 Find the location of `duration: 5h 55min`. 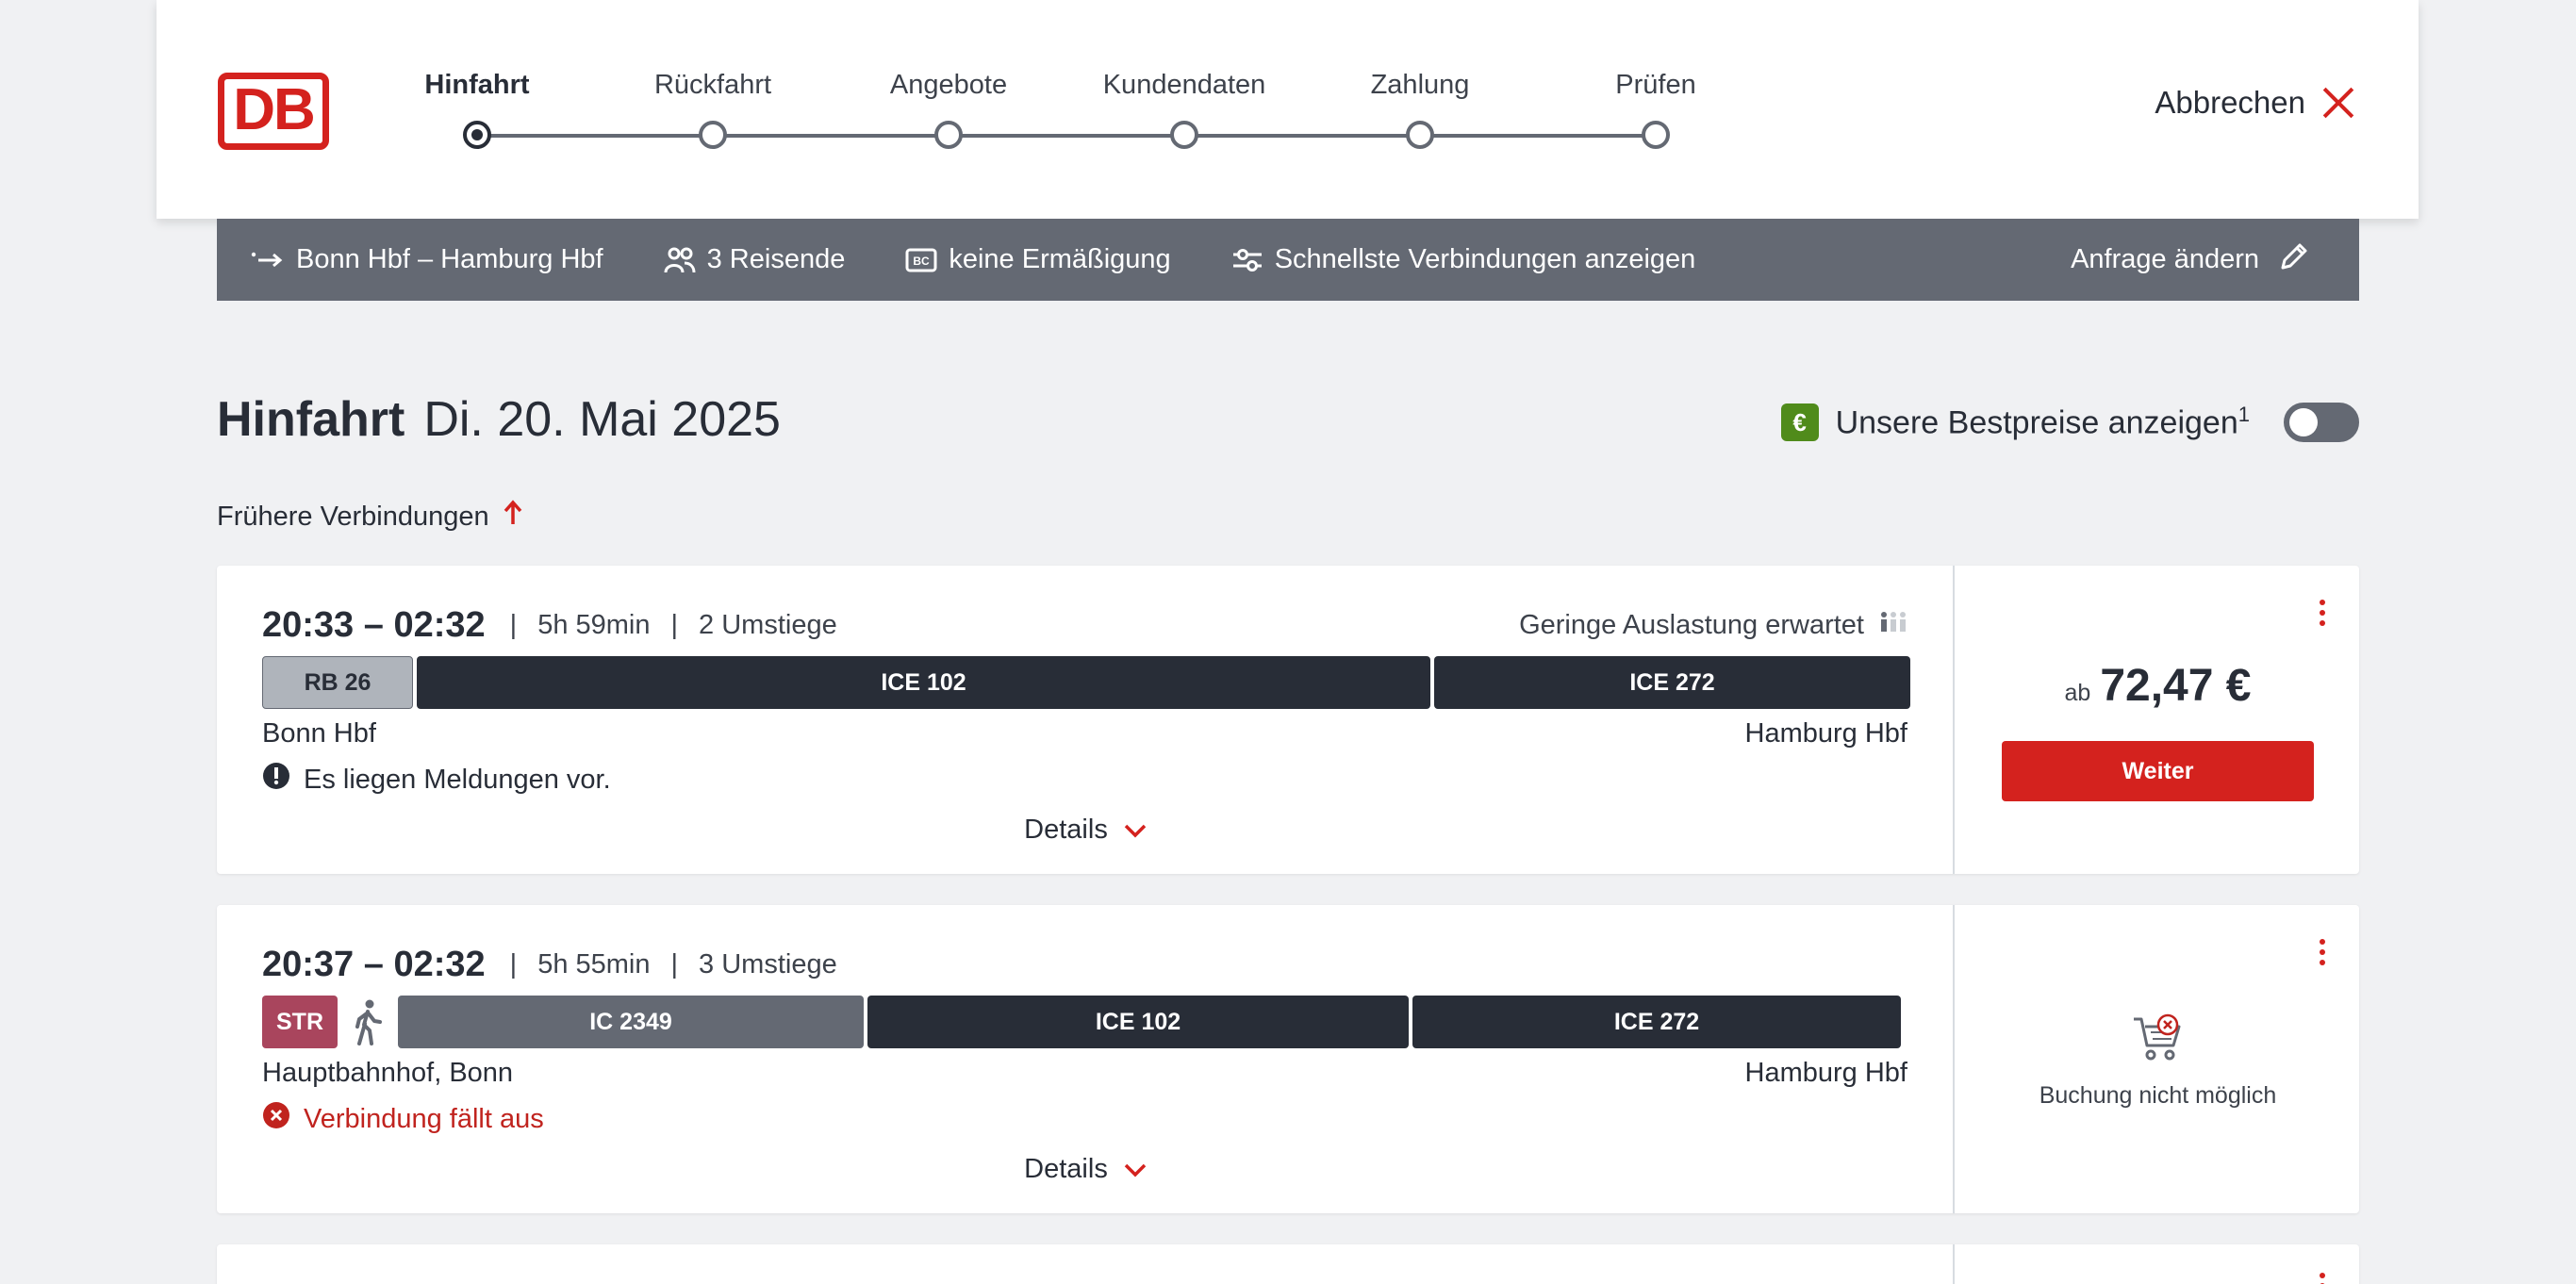

duration: 5h 55min is located at coordinates (594, 964).